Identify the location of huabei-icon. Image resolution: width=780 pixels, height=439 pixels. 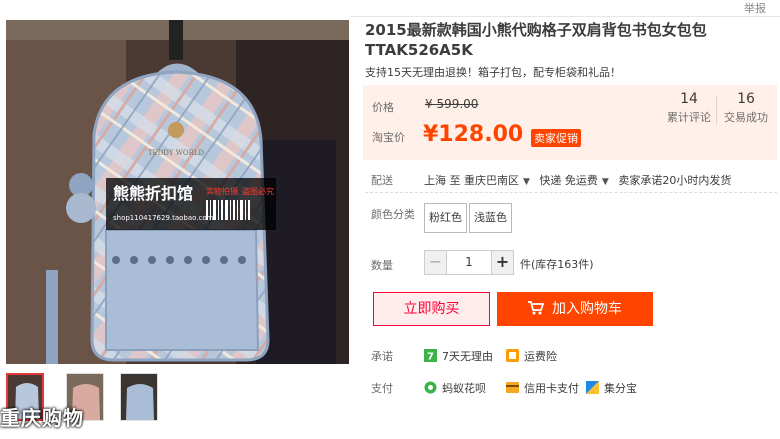
(430, 387).